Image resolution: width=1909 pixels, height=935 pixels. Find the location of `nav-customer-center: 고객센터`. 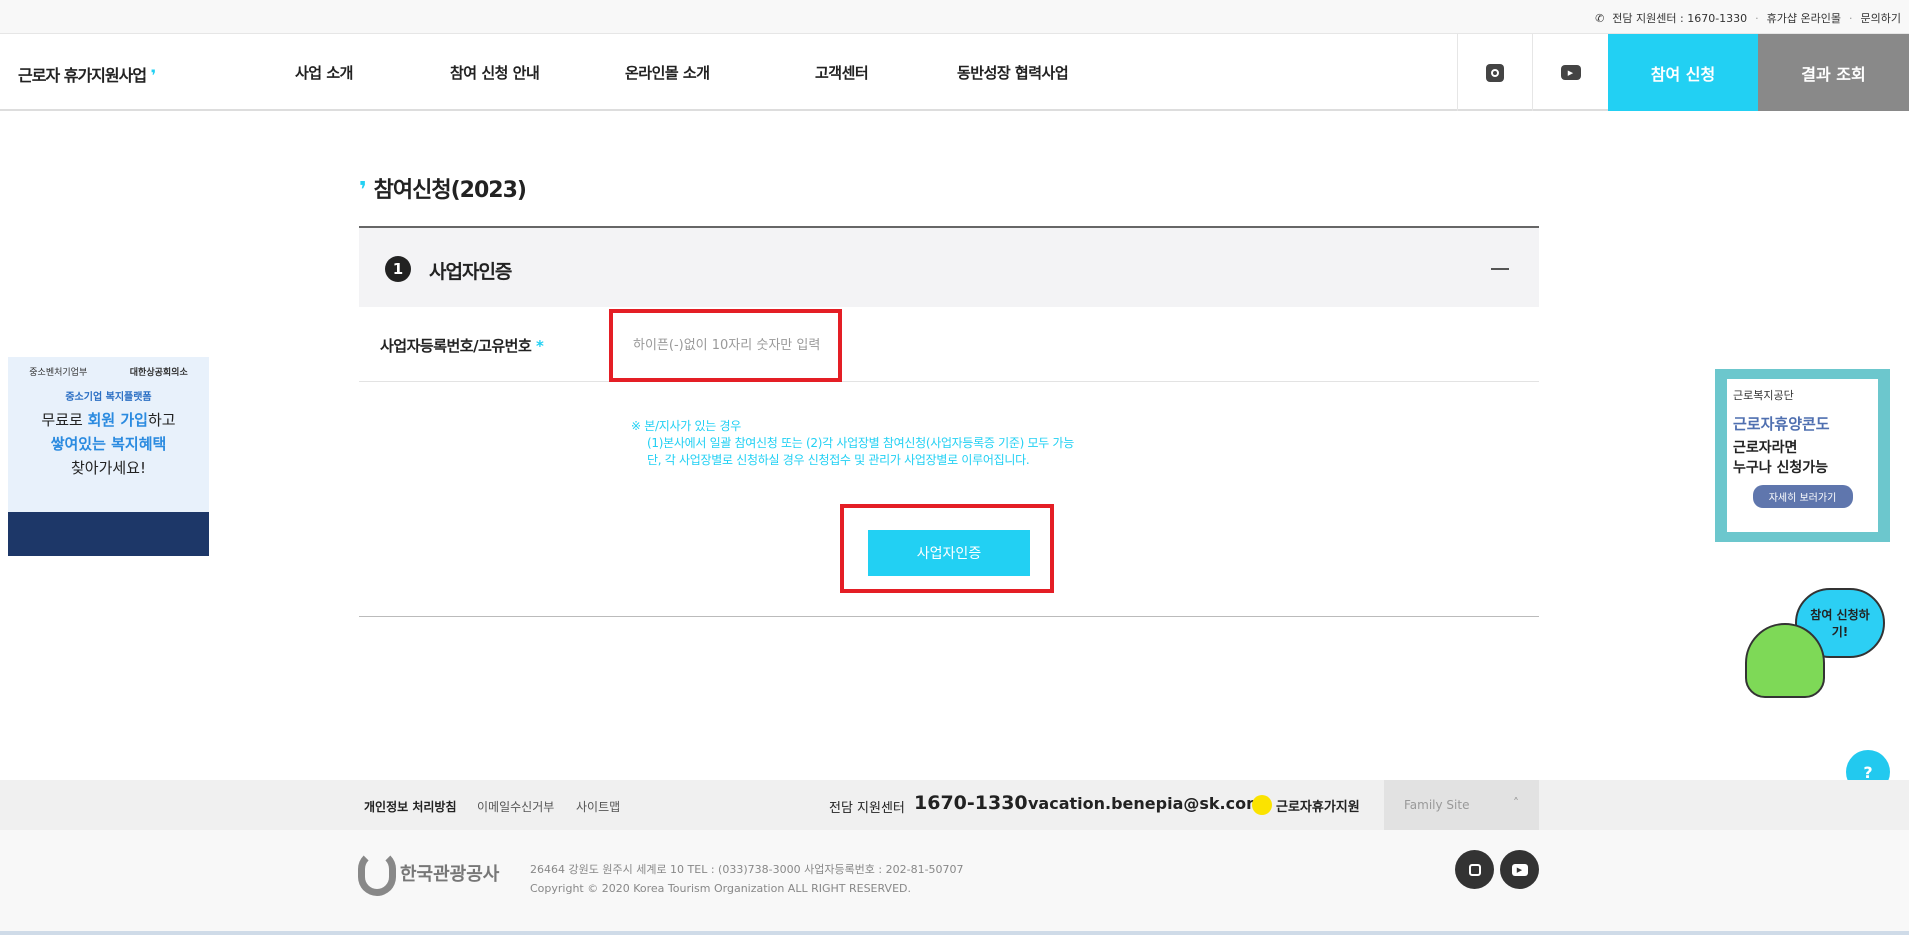

nav-customer-center: 고객센터 is located at coordinates (842, 72).